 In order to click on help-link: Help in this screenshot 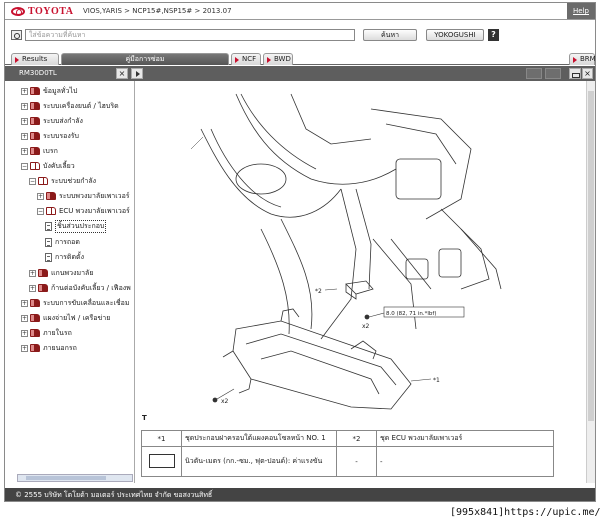, I will do `click(581, 11)`.